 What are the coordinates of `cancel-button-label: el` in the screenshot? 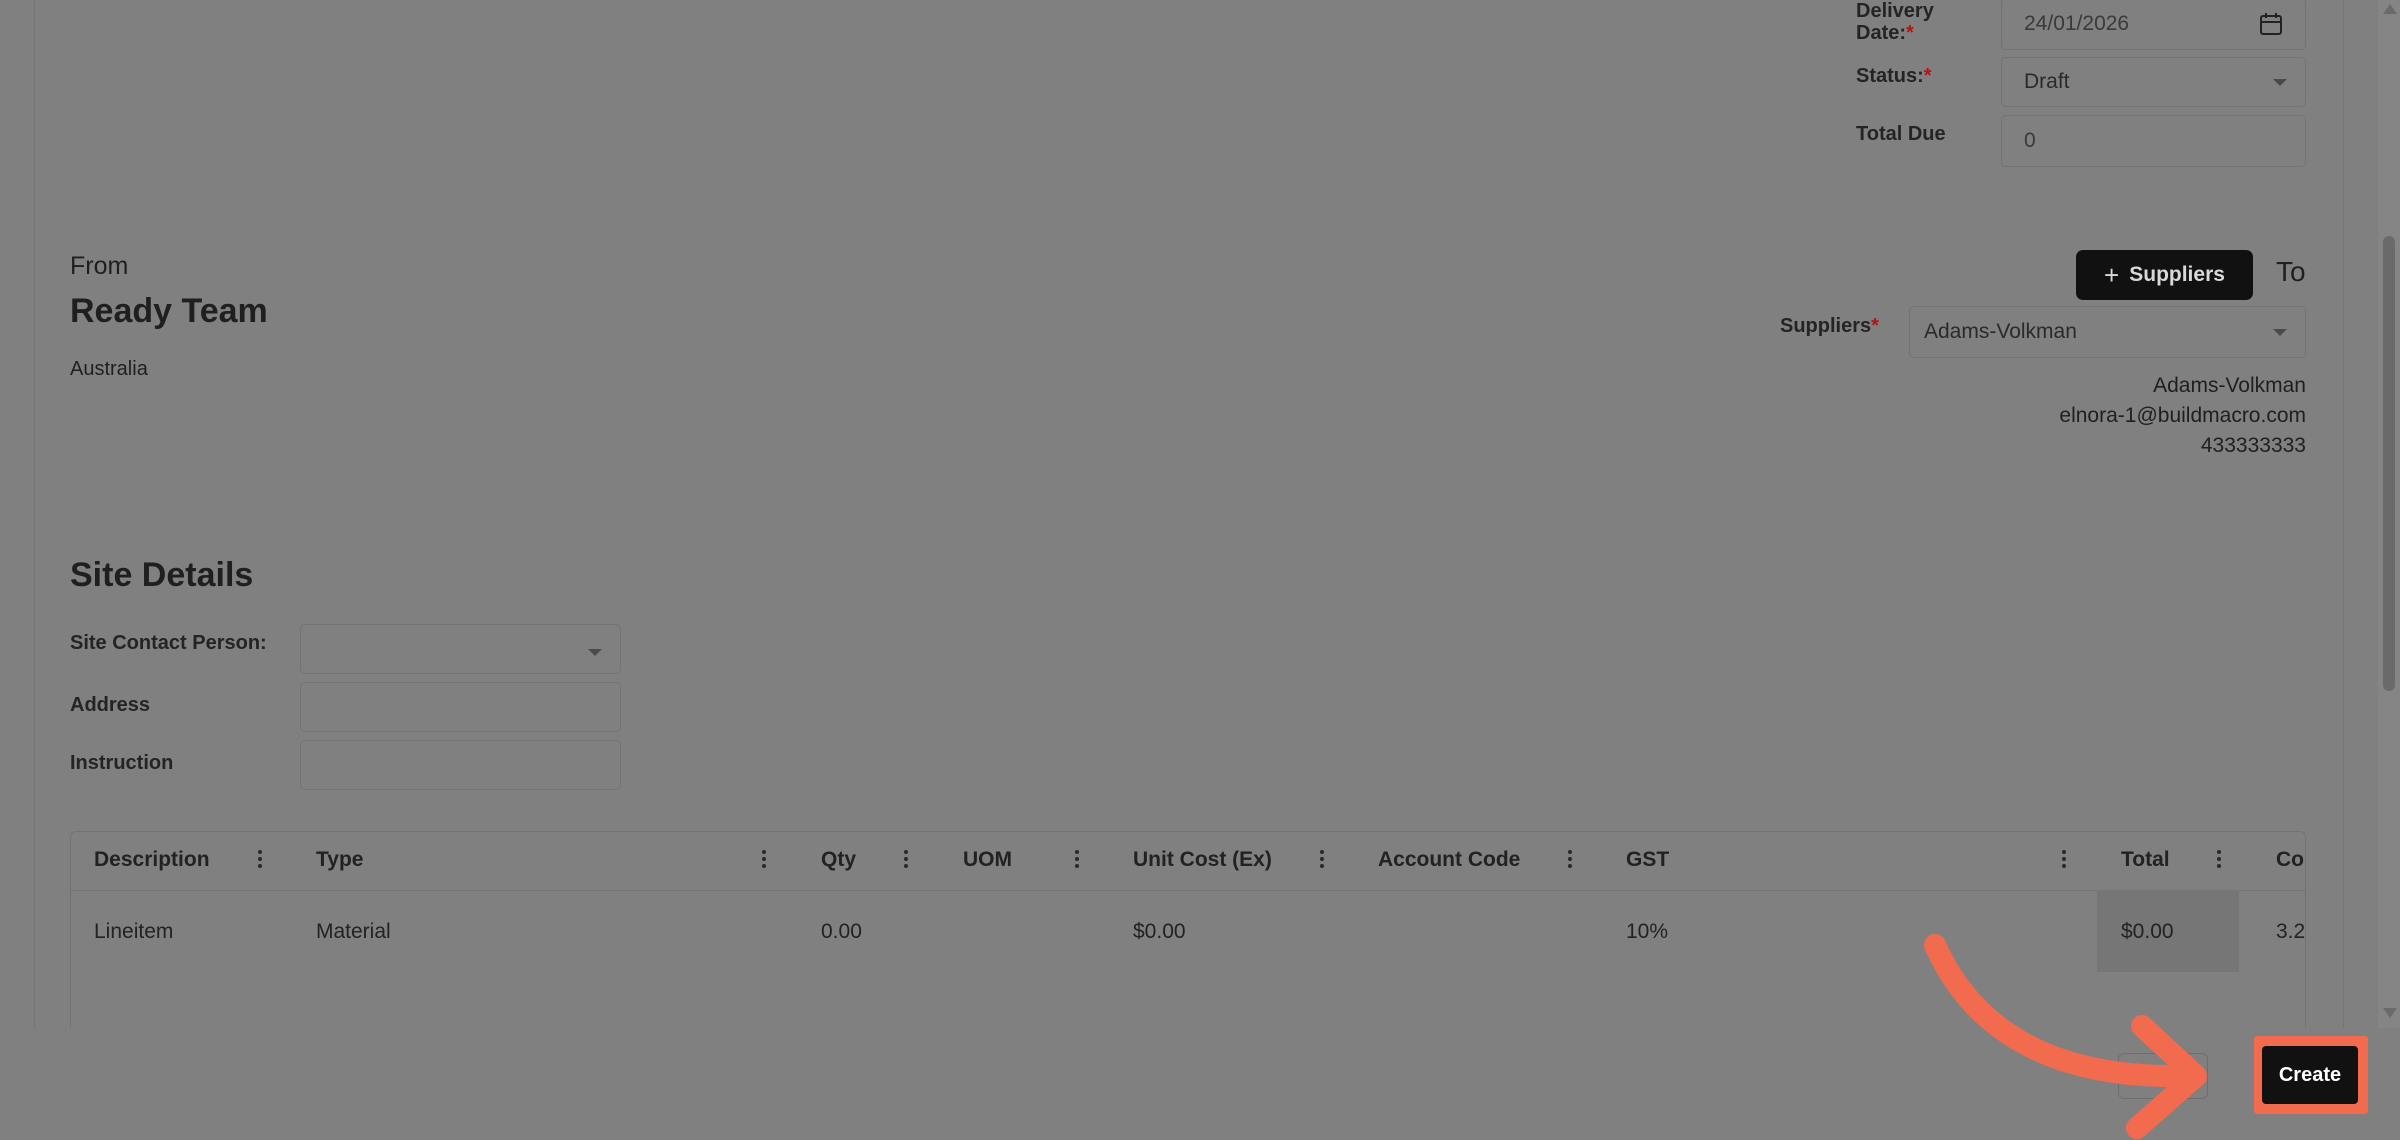 It's located at (2186, 1075).